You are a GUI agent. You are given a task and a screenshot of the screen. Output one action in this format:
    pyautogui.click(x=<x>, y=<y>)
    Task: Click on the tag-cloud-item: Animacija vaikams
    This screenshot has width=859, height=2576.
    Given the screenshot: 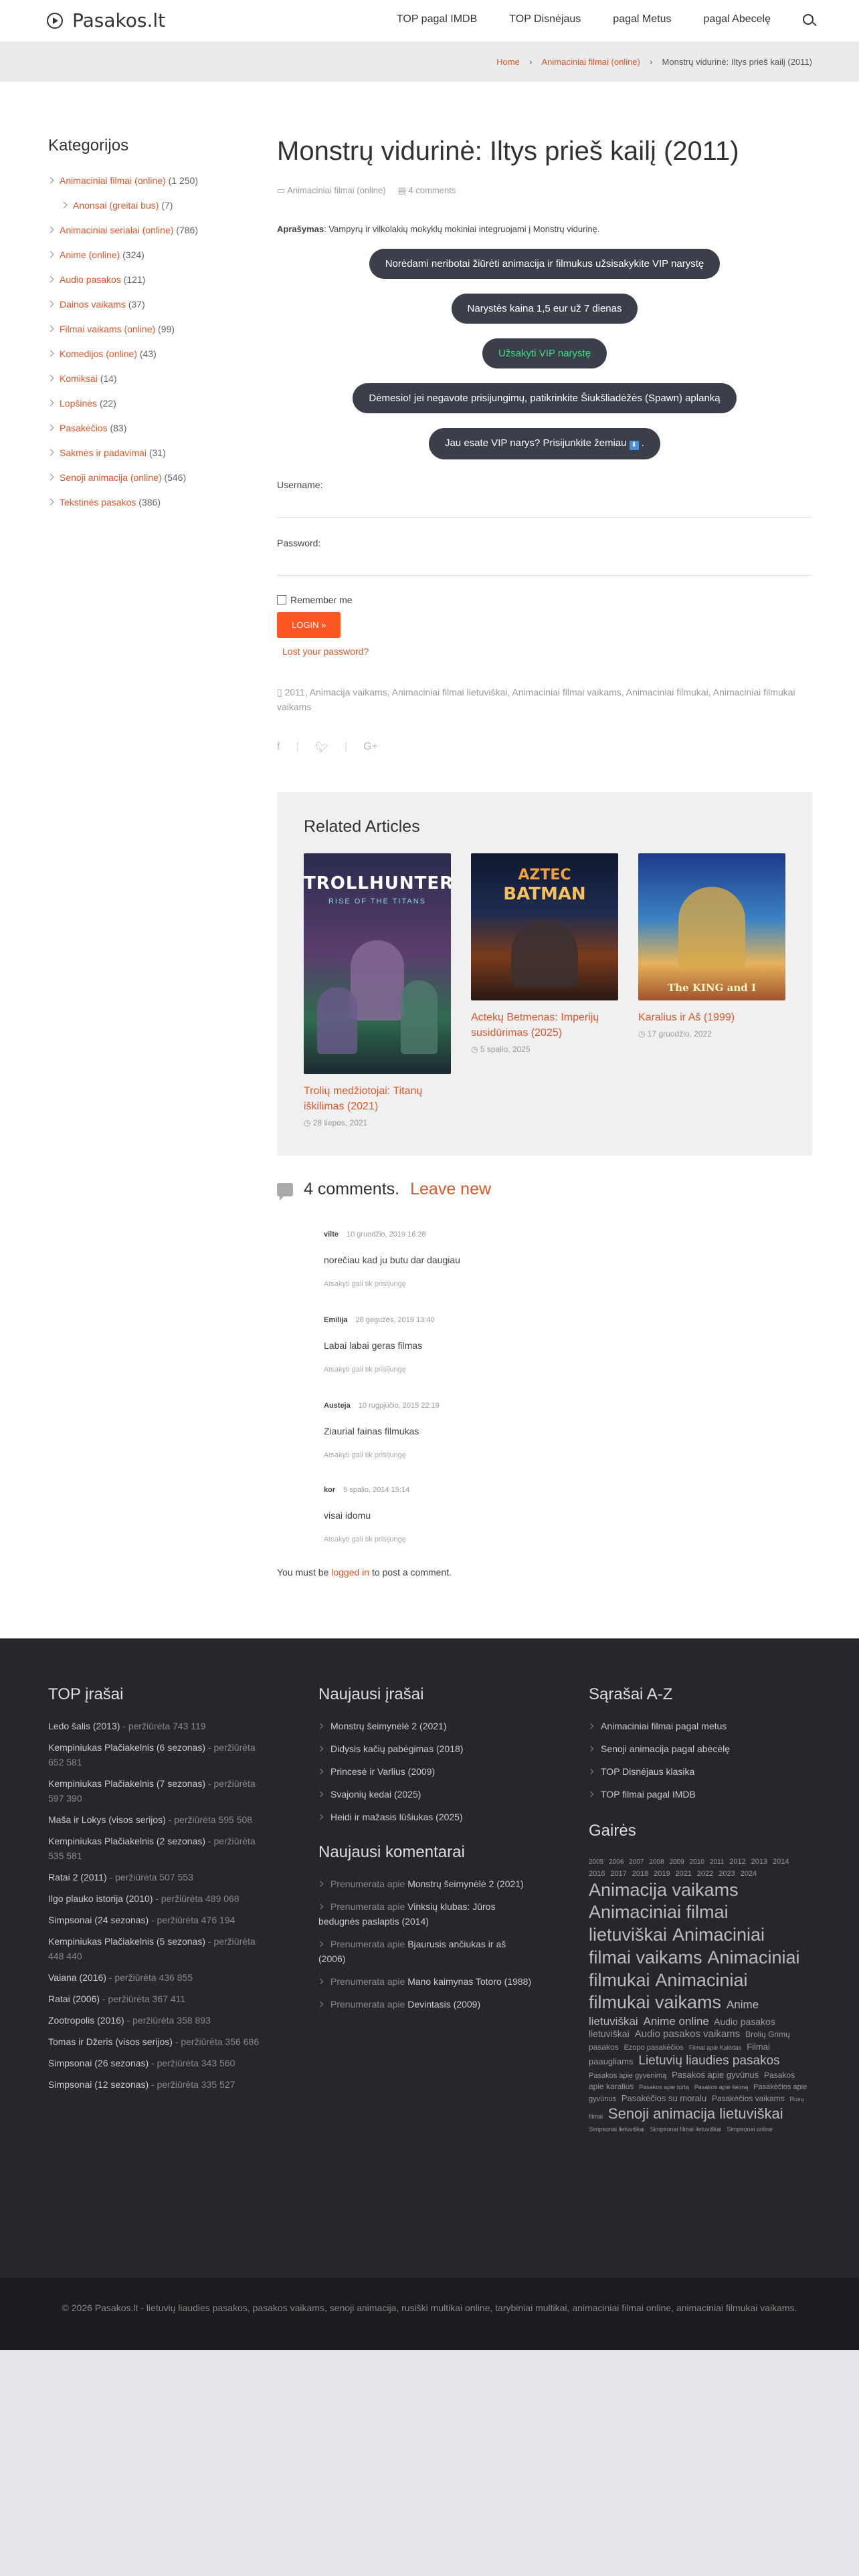 What is the action you would take?
    pyautogui.click(x=664, y=1890)
    